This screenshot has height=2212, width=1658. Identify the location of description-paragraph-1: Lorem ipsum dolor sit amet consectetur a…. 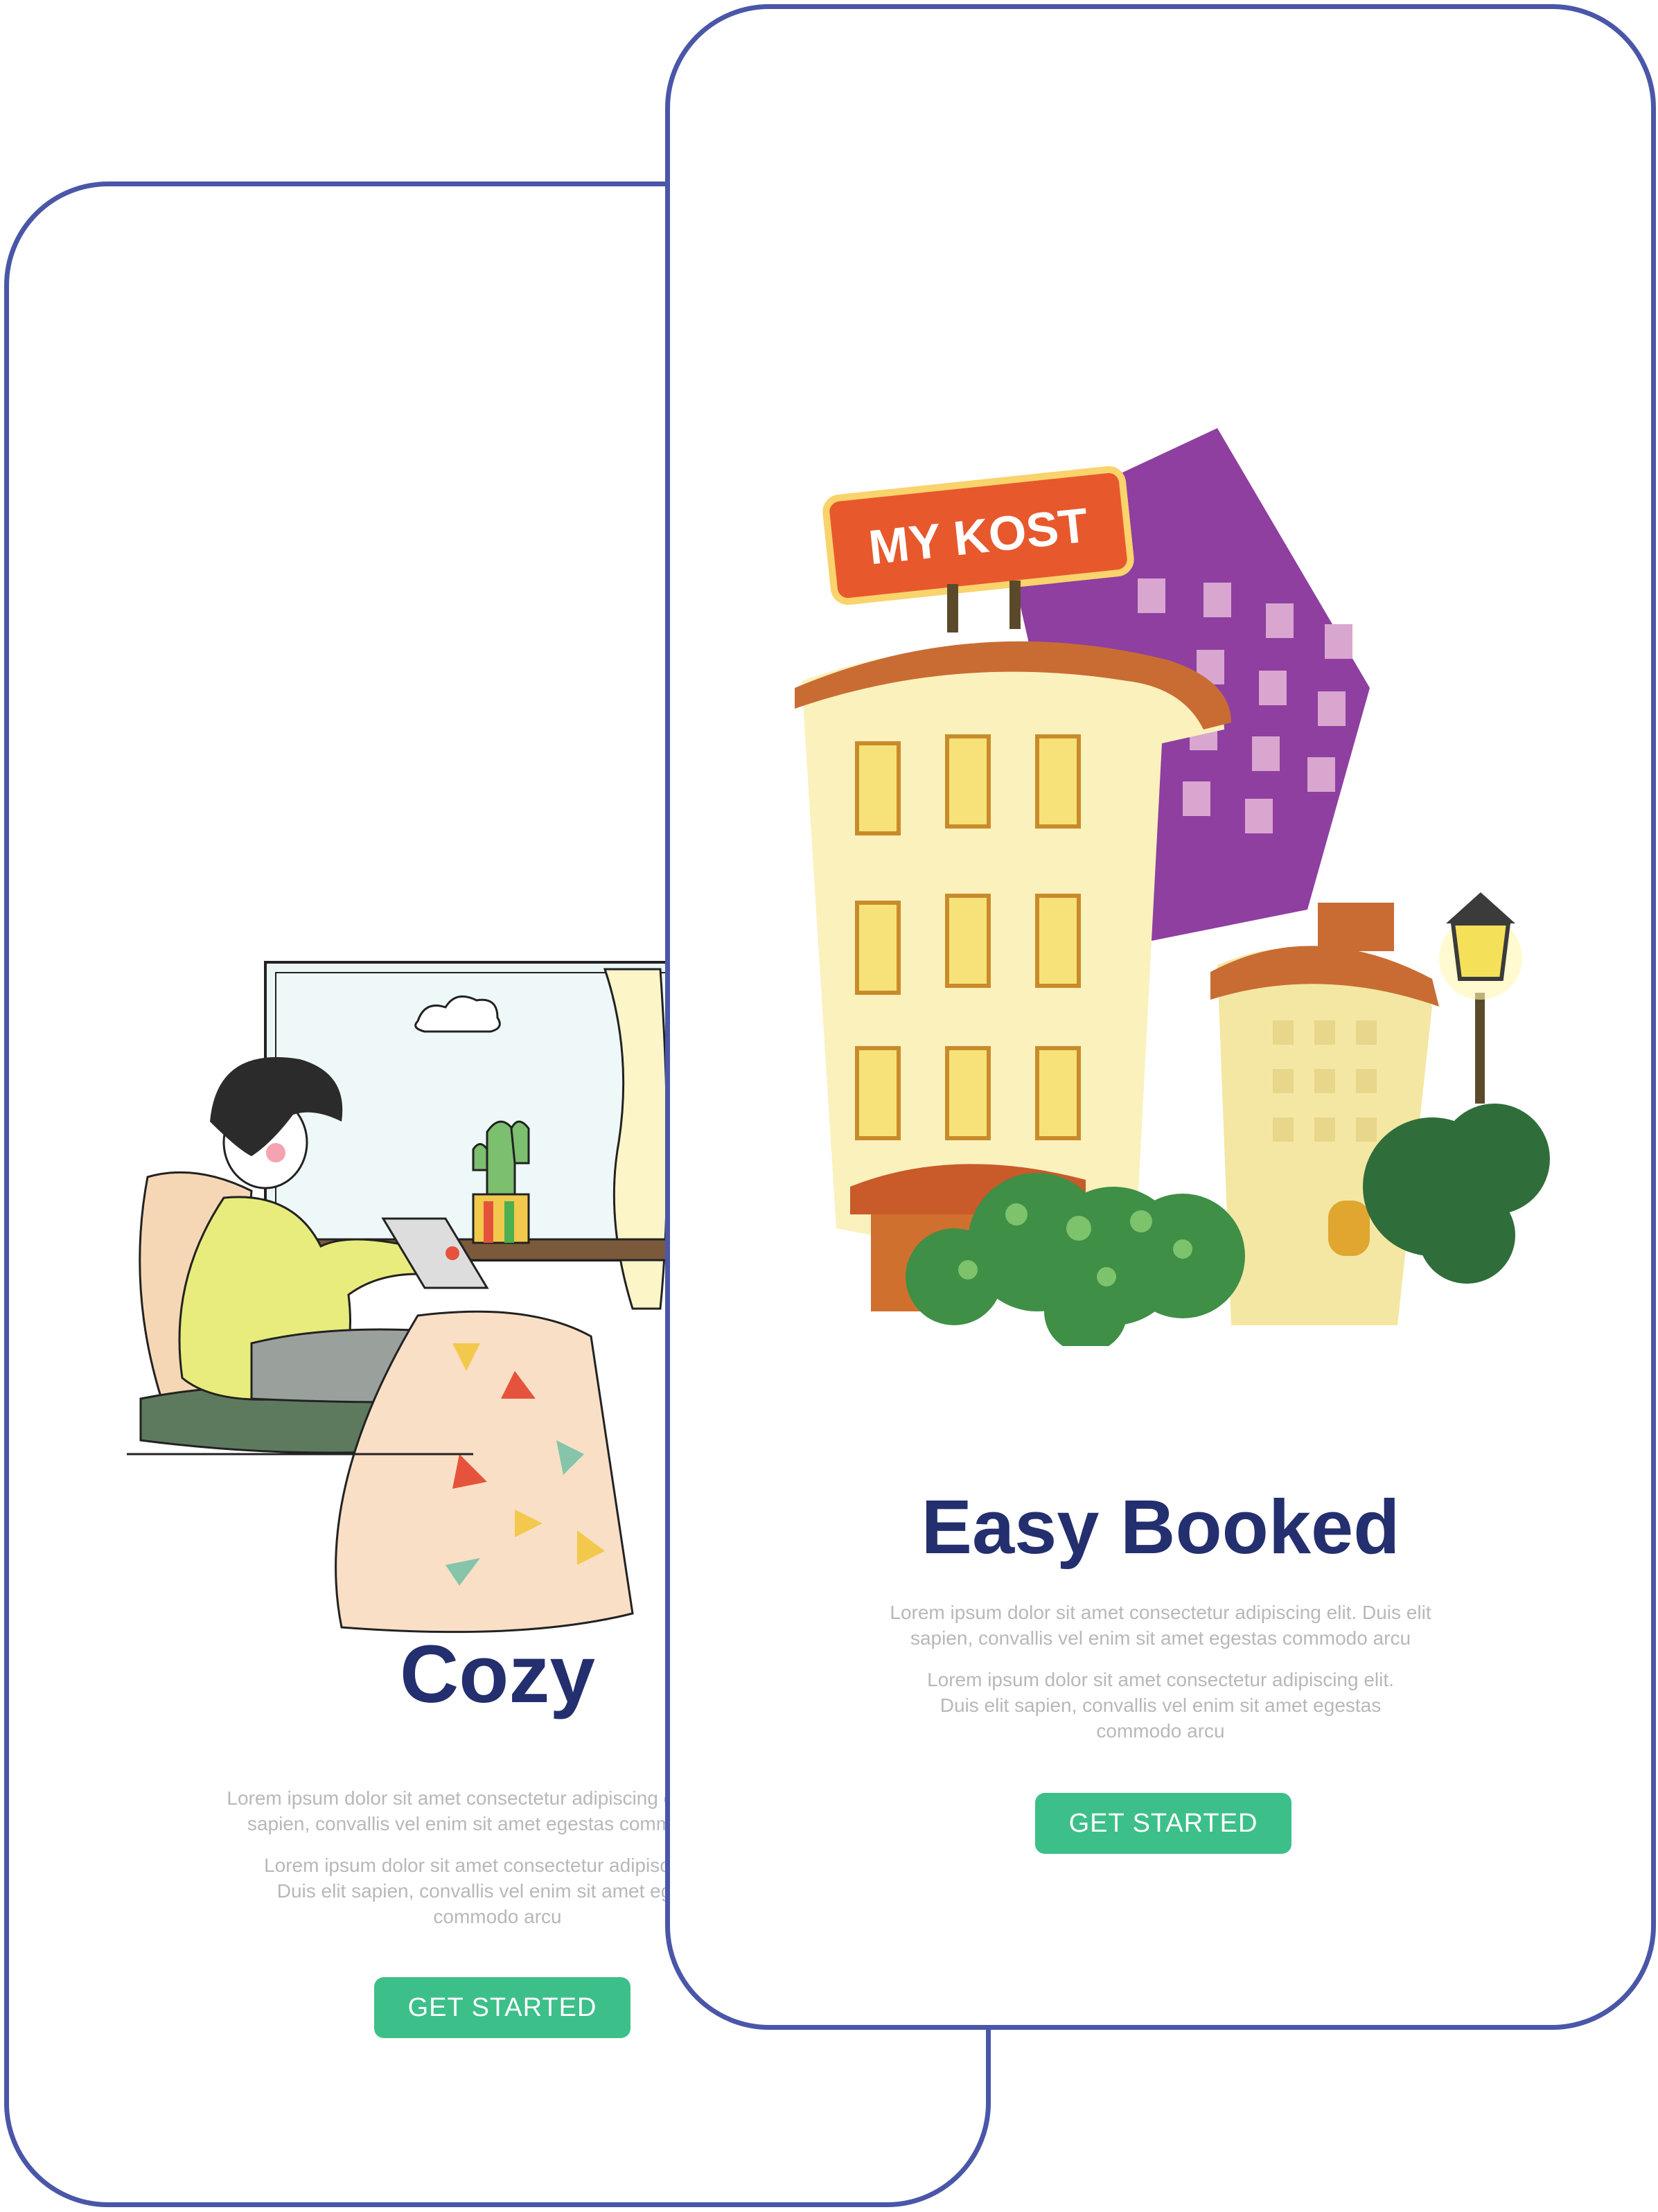
(1160, 1625).